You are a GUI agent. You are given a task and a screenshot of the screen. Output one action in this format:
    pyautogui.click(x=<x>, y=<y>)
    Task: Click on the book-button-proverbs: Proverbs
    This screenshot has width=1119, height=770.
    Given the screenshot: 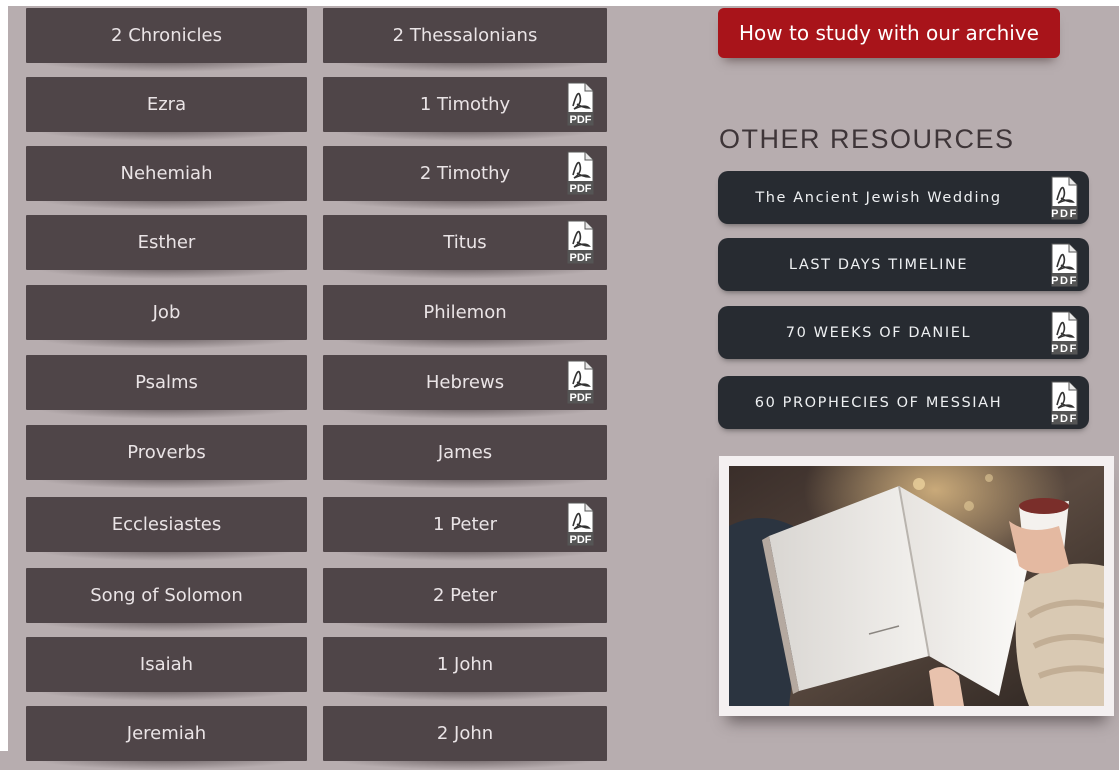 What is the action you would take?
    pyautogui.click(x=166, y=457)
    